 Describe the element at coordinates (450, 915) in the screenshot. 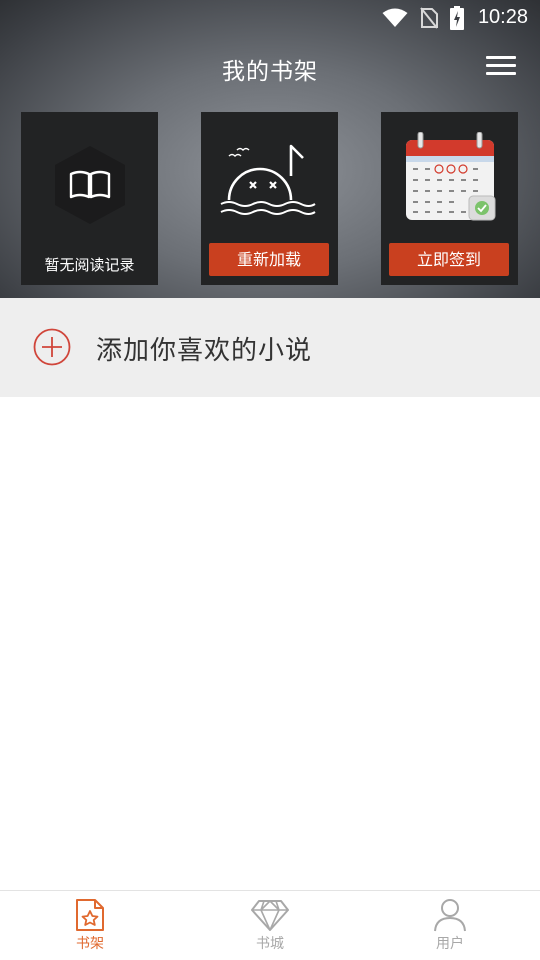

I see `user-icon` at that location.